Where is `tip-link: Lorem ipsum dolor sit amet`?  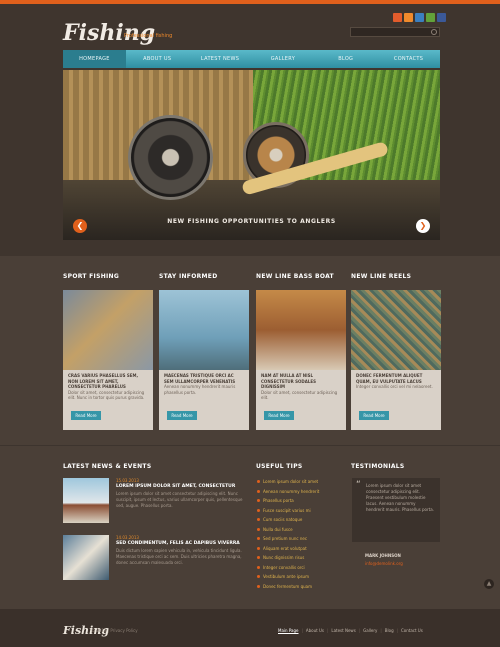 tip-link: Lorem ipsum dolor sit amet is located at coordinates (298, 482).